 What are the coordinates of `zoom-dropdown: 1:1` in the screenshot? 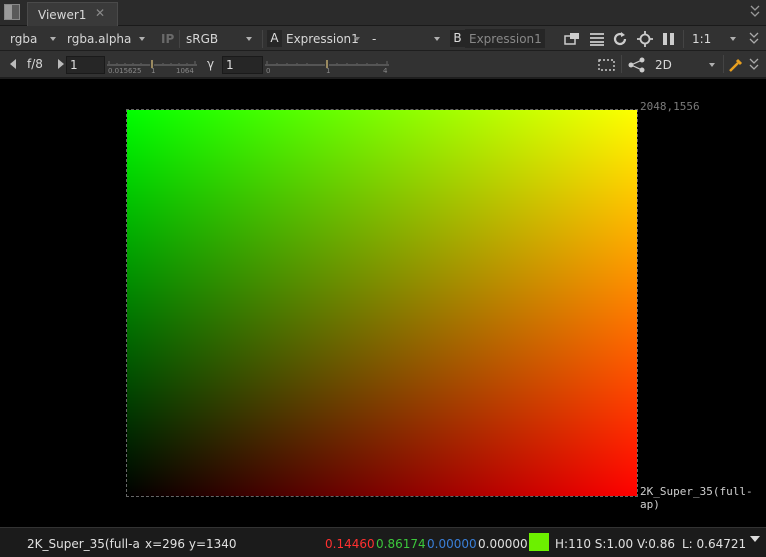 It's located at (714, 38).